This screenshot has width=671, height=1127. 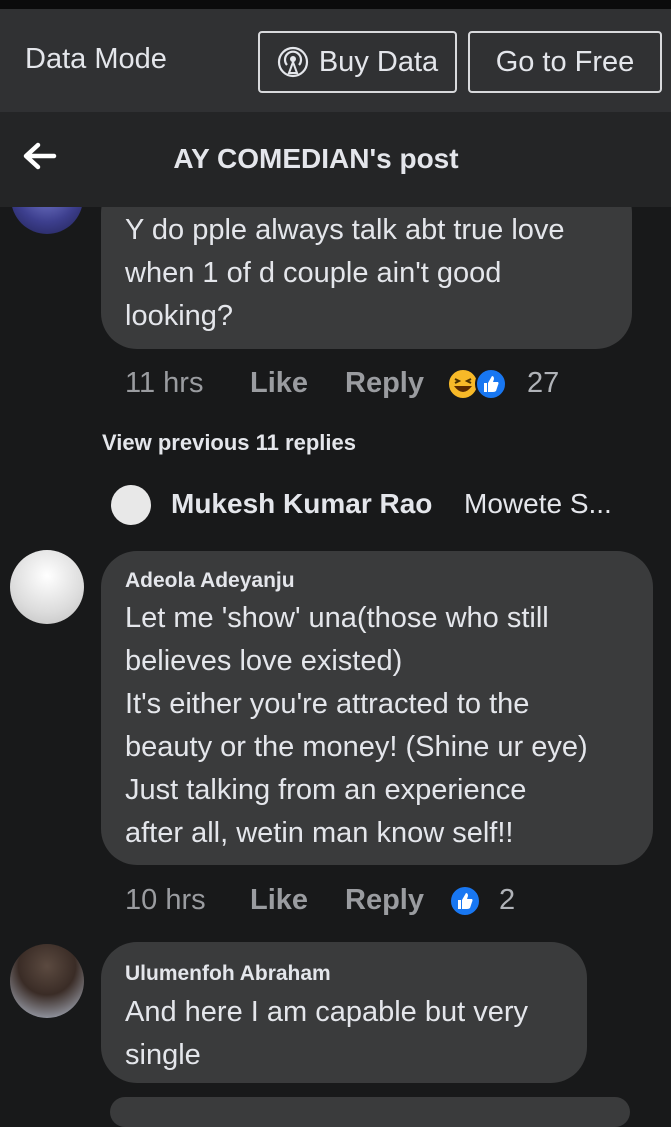 I want to click on comment-time: 10 hrs, so click(x=165, y=900).